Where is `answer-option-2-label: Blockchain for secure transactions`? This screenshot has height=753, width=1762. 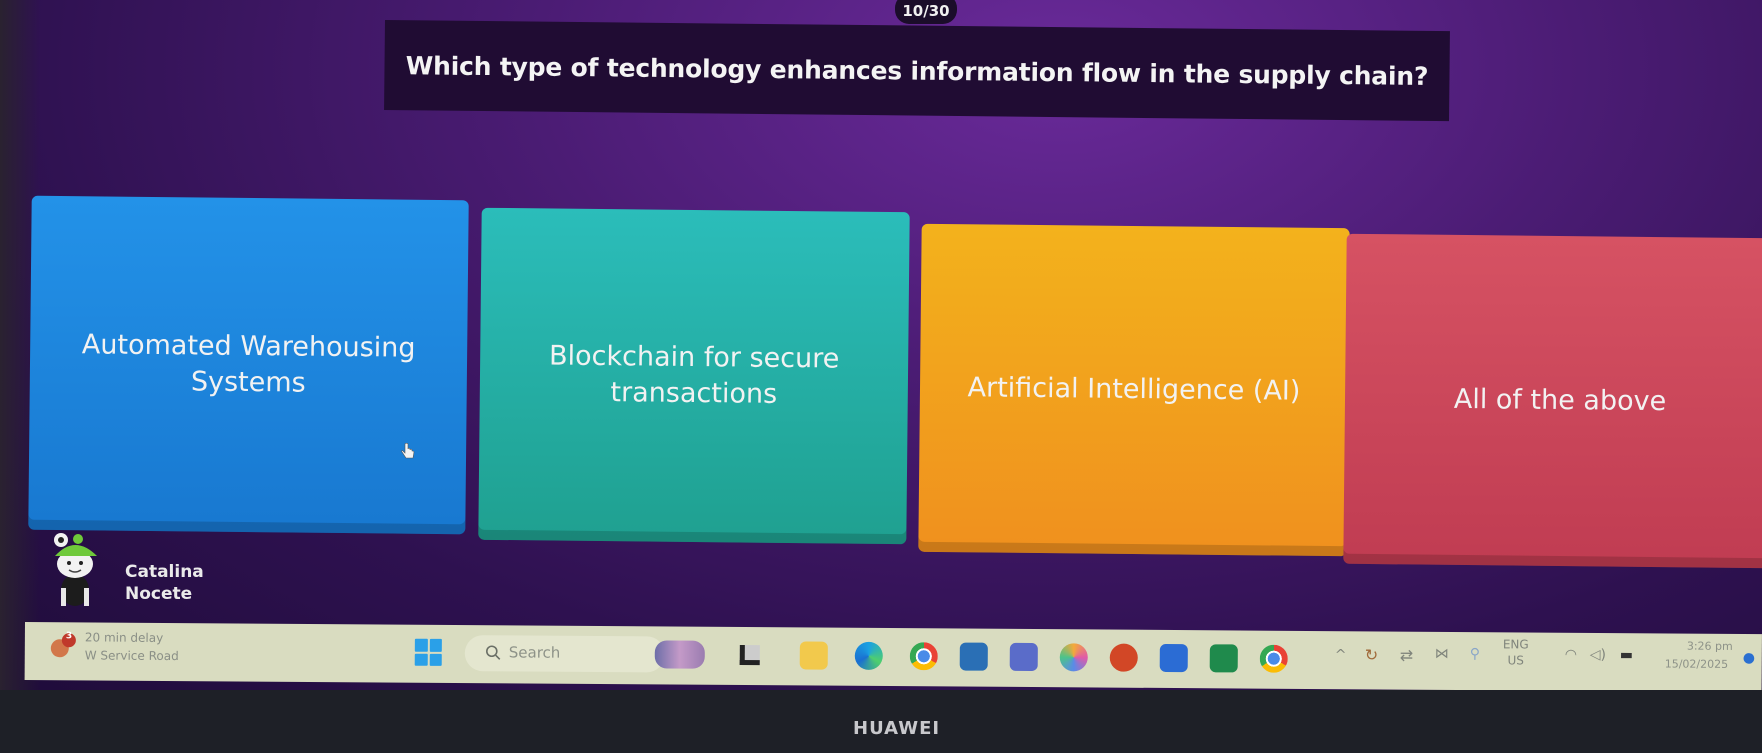 answer-option-2-label: Blockchain for secure transactions is located at coordinates (694, 375).